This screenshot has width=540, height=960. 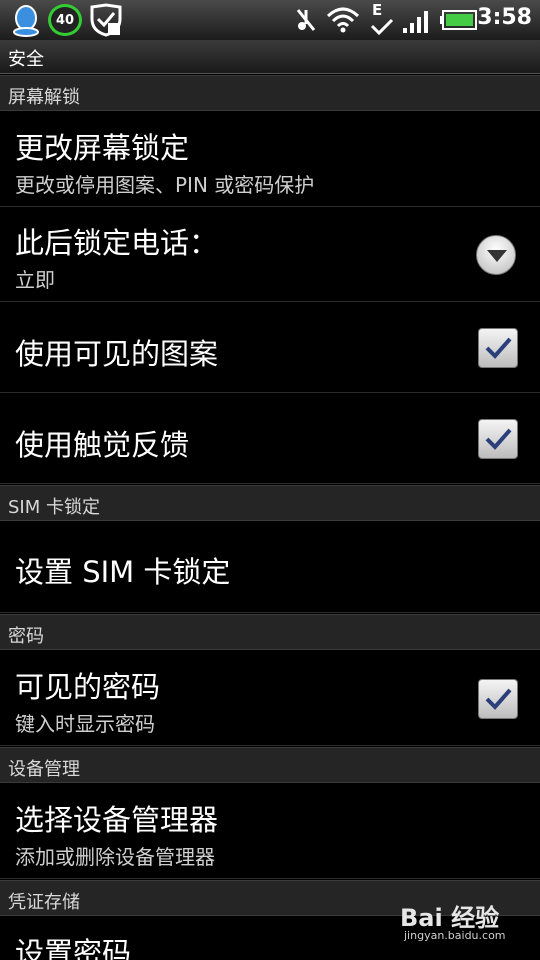 What do you see at coordinates (117, 243) in the screenshot?
I see `item-title: 此后锁定电话：` at bounding box center [117, 243].